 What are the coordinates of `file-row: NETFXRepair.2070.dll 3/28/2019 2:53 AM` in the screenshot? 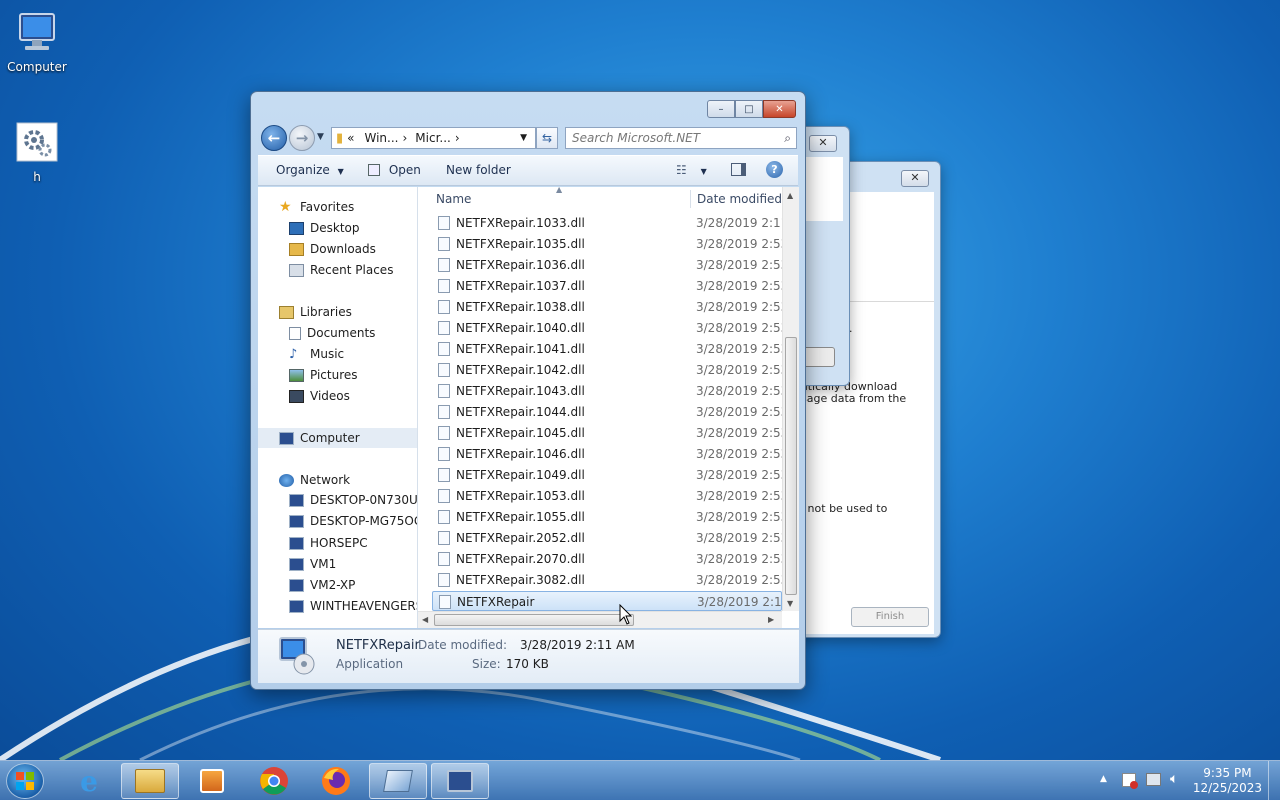 It's located at (607, 559).